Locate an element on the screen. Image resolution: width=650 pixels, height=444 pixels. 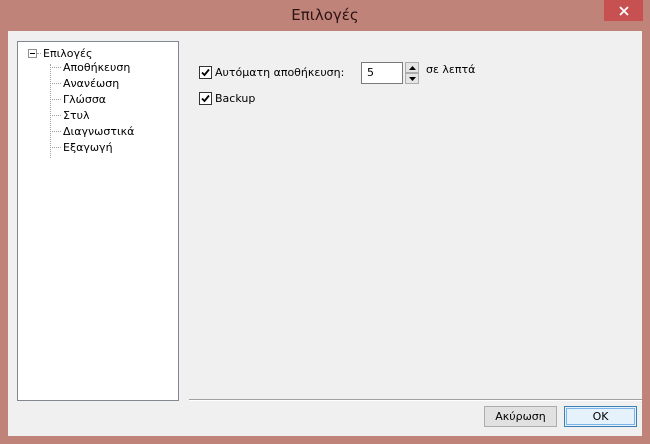
spin-down-button is located at coordinates (412, 78).